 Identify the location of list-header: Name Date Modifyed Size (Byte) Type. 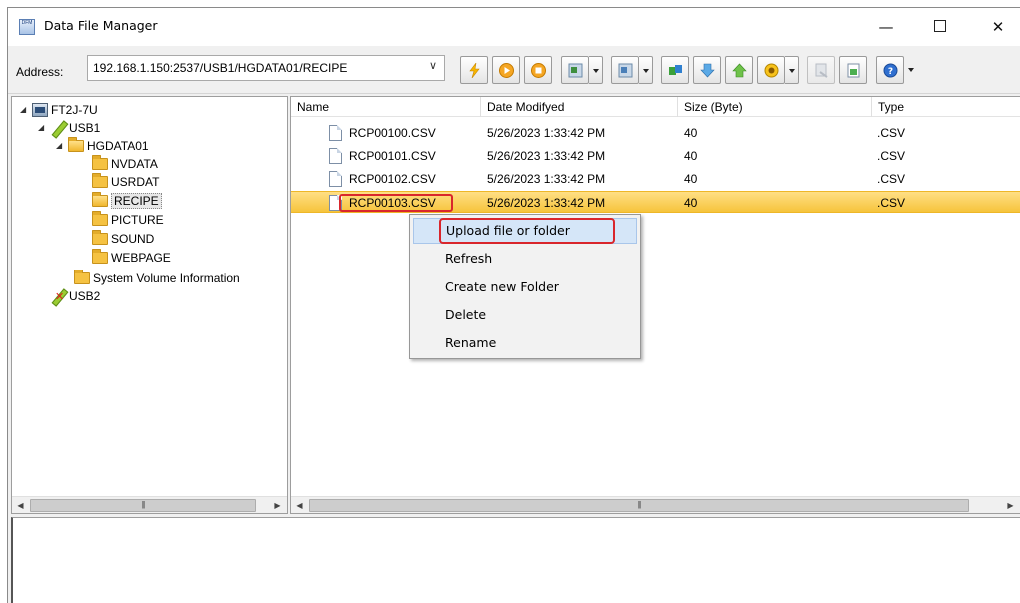
(655, 107).